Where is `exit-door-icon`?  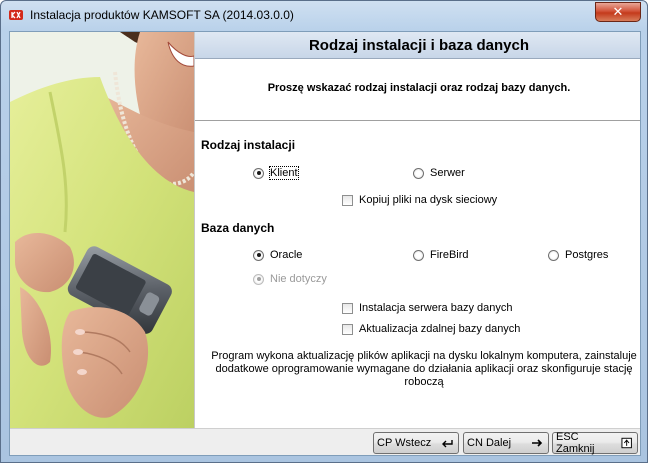 exit-door-icon is located at coordinates (626, 443).